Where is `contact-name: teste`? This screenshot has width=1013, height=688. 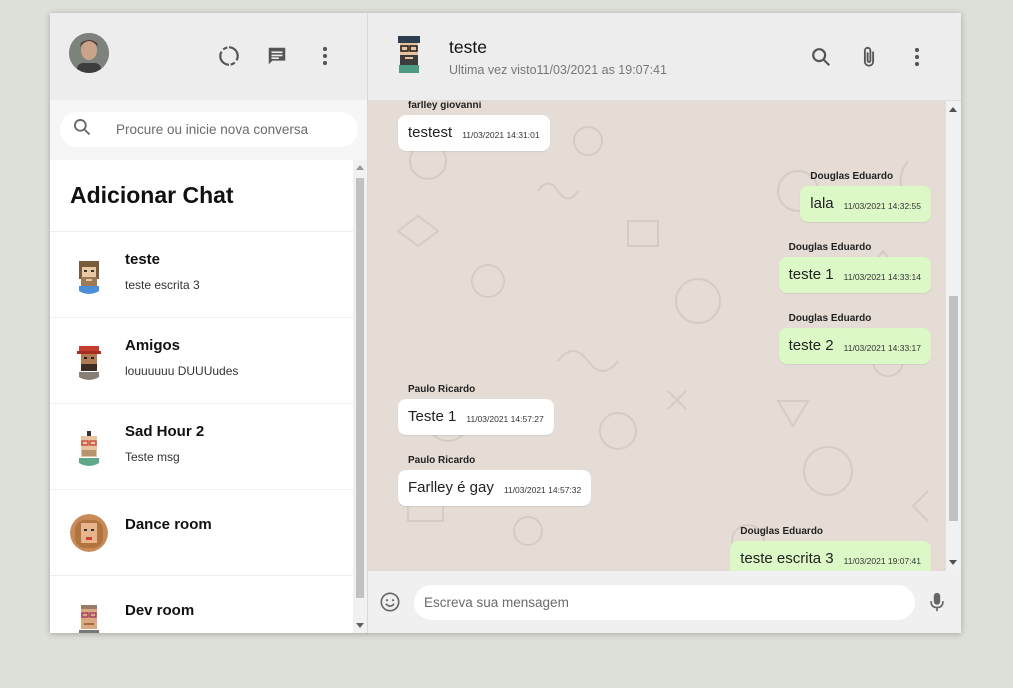
contact-name: teste is located at coordinates (468, 47).